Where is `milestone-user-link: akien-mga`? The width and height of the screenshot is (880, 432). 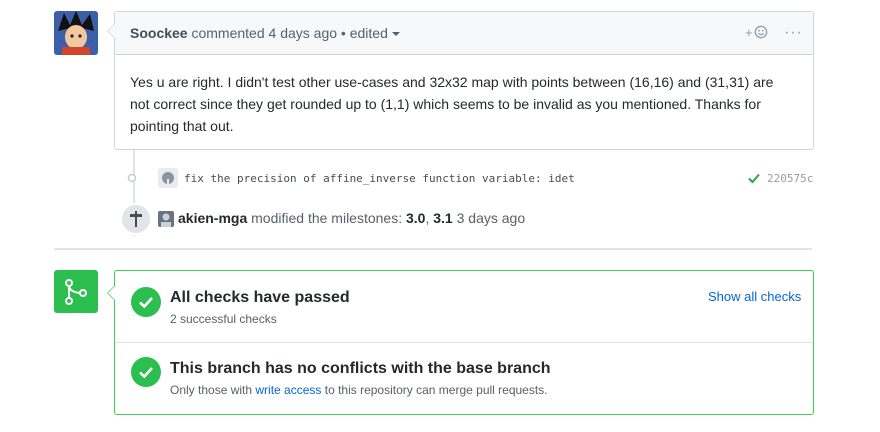 milestone-user-link: akien-mga is located at coordinates (212, 218).